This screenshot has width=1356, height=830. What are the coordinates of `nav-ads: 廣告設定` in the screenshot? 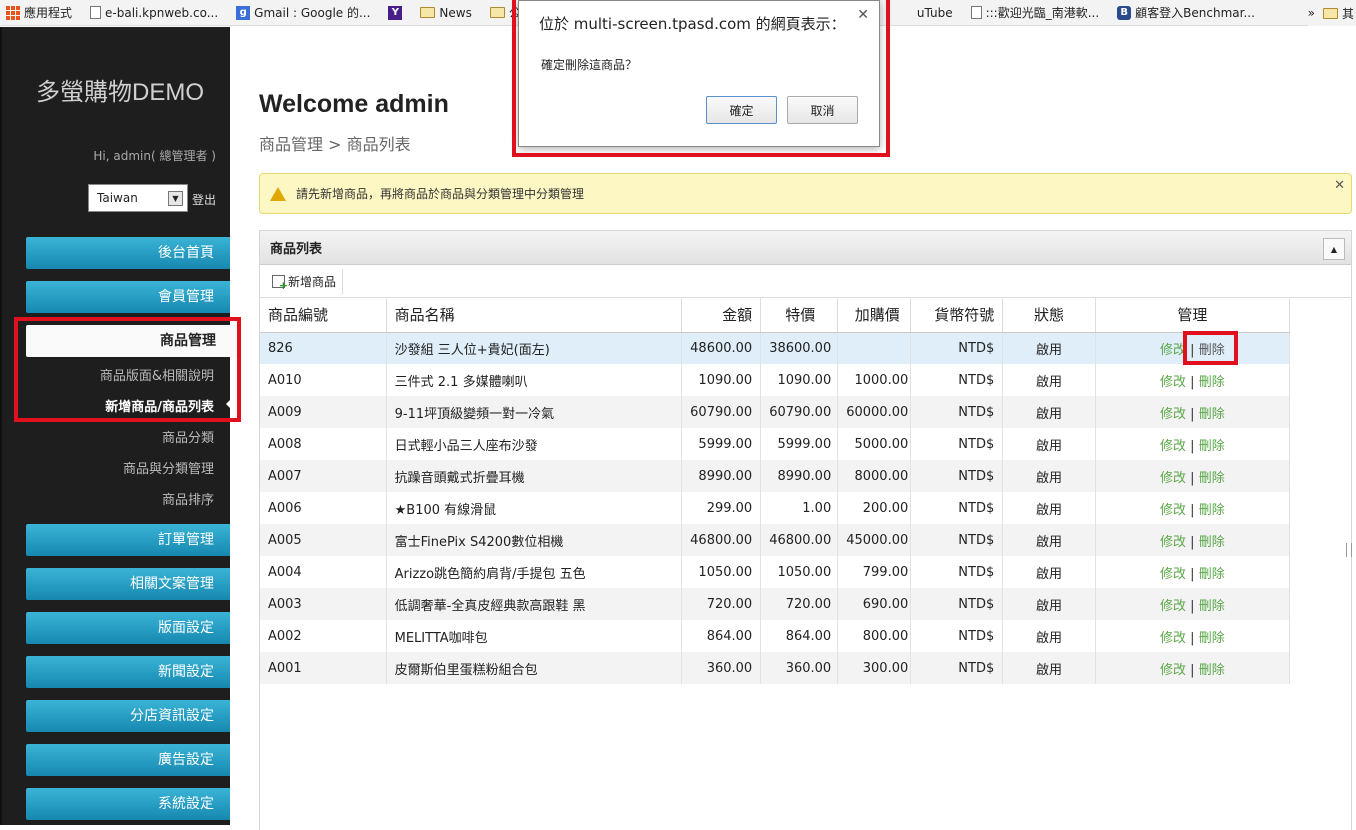 It's located at (128, 760).